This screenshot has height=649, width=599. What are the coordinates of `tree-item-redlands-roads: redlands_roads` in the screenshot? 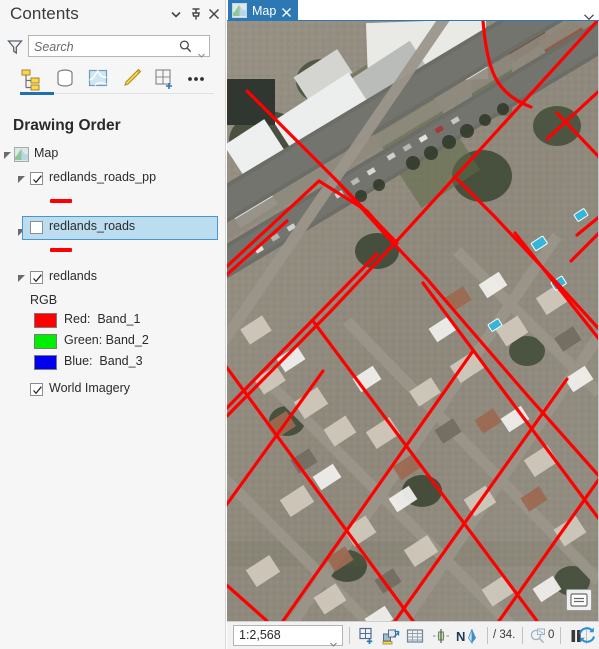 It's located at (120, 228).